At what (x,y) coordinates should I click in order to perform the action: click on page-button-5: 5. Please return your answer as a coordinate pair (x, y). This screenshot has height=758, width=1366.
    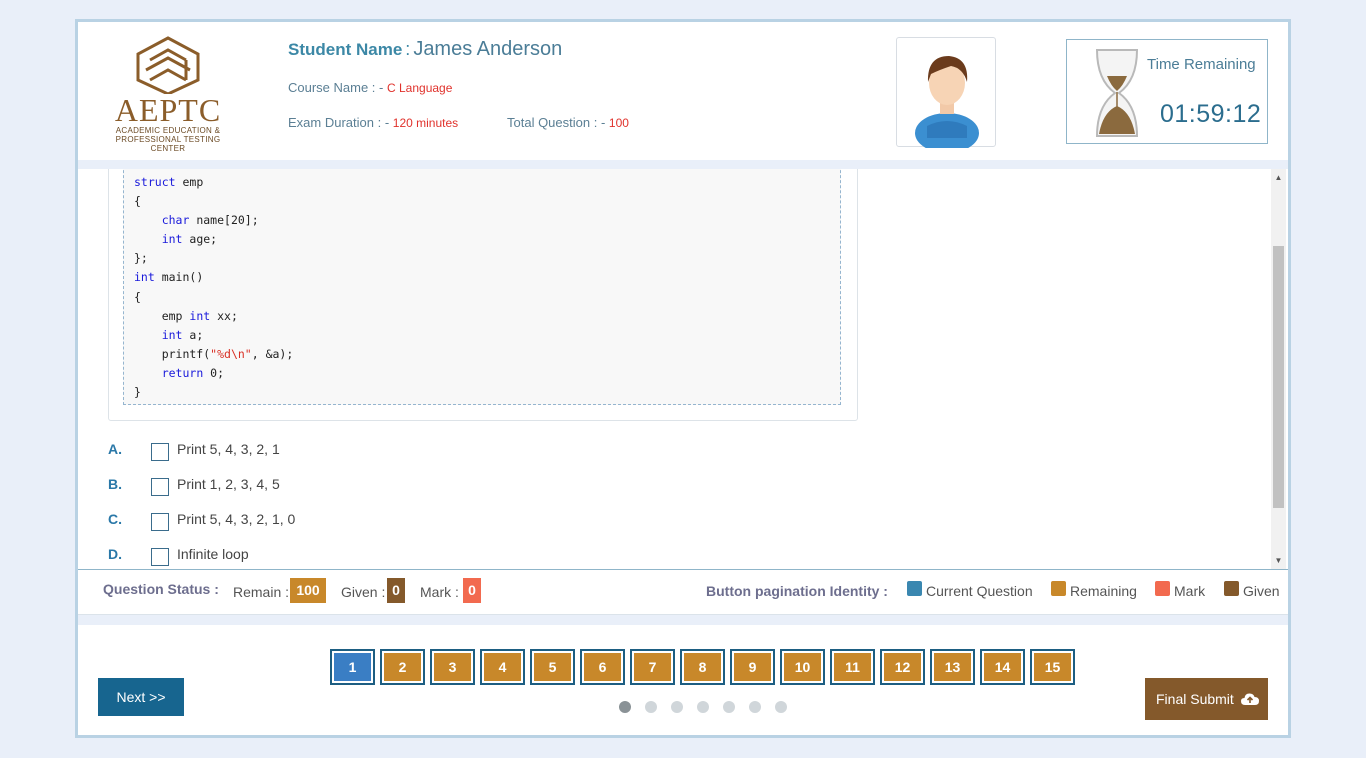
    Looking at the image, I should click on (552, 667).